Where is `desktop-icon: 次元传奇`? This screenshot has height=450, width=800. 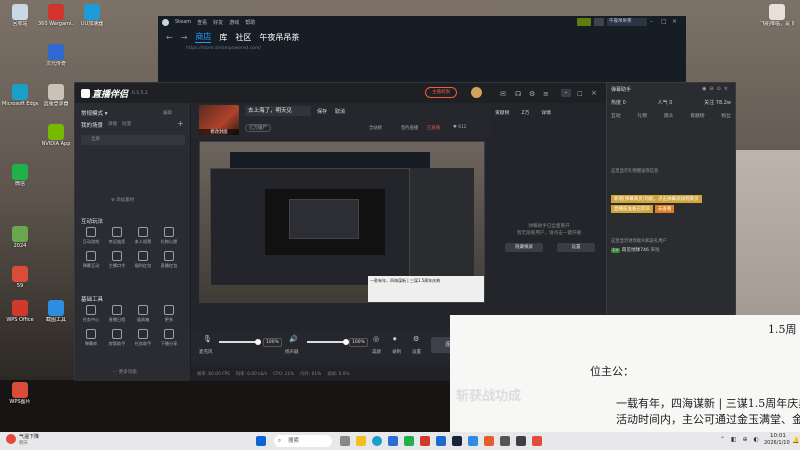
desktop-icon: 次元传奇 is located at coordinates (56, 55).